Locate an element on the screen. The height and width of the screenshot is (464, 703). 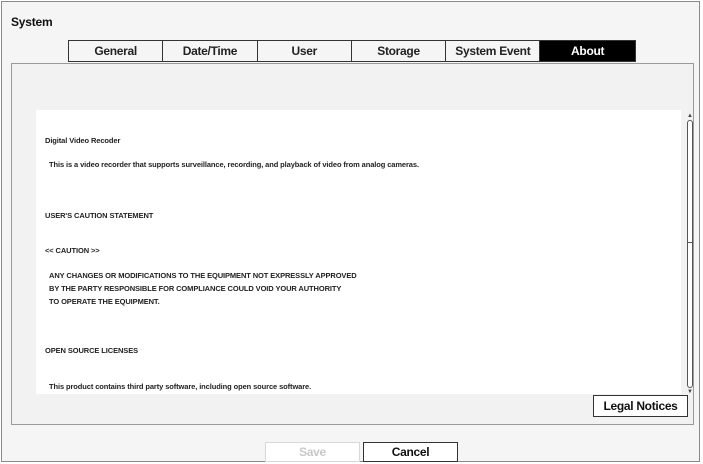
legal-notices-button: Legal Notices is located at coordinates (640, 406).